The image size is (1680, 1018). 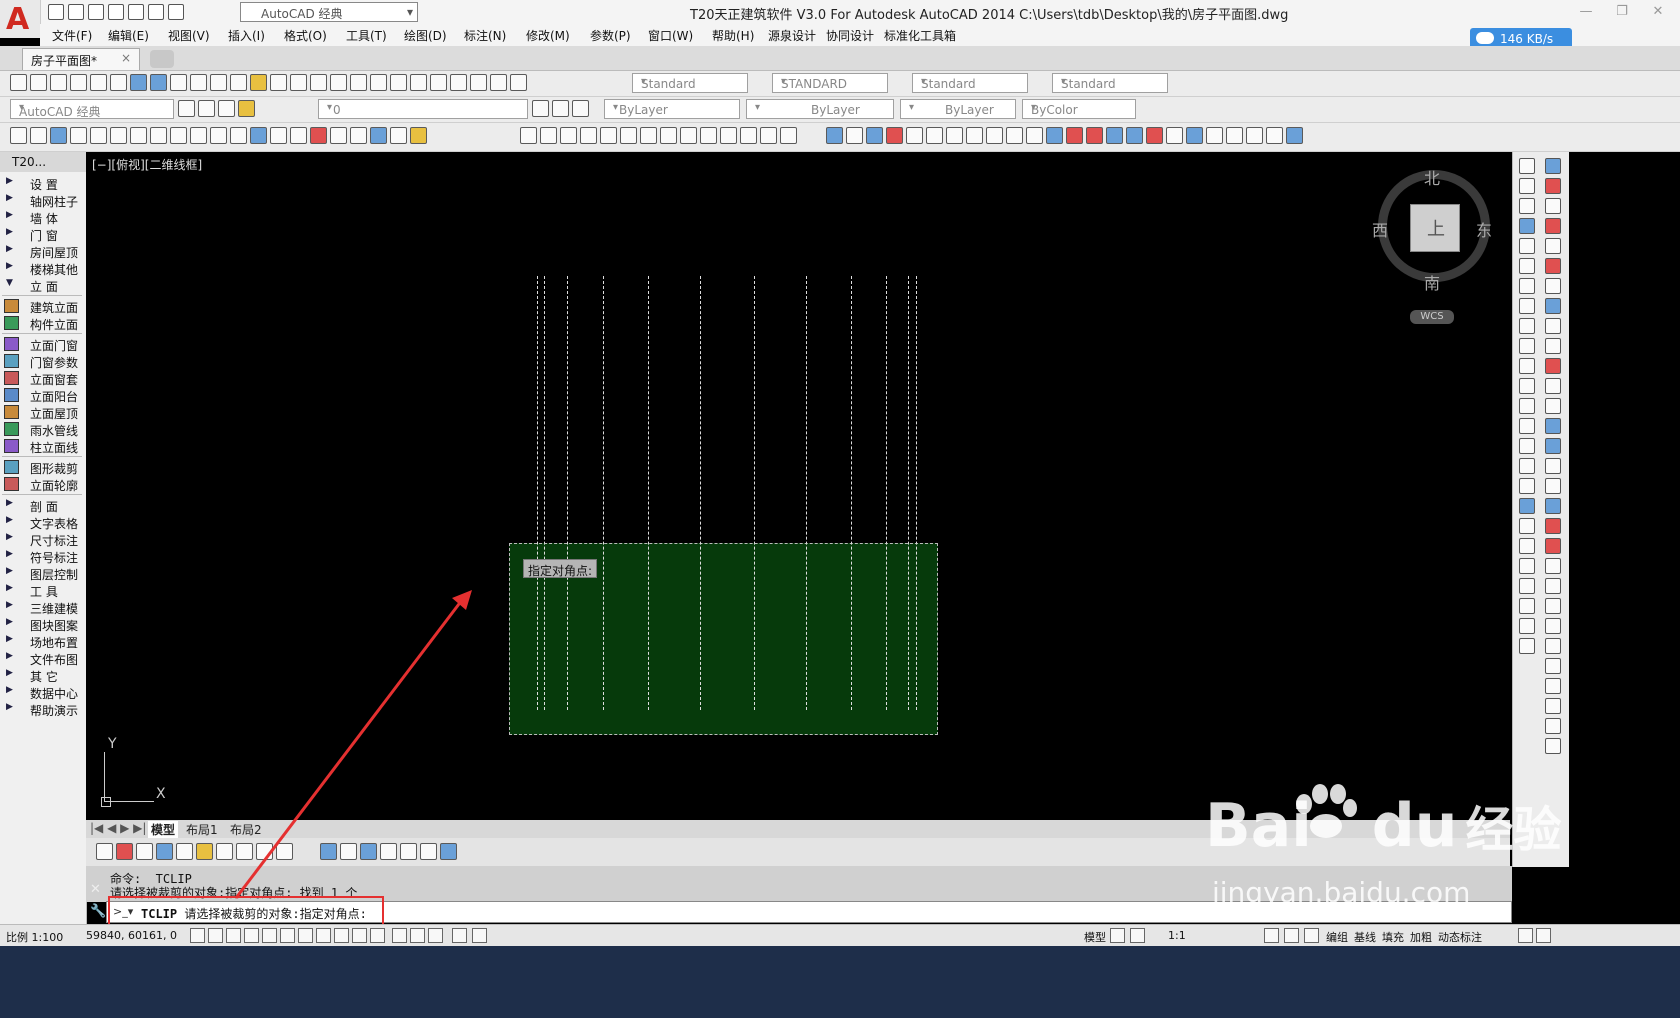 I want to click on screen-menu-item: ▶ 墙 体, so click(x=42, y=217).